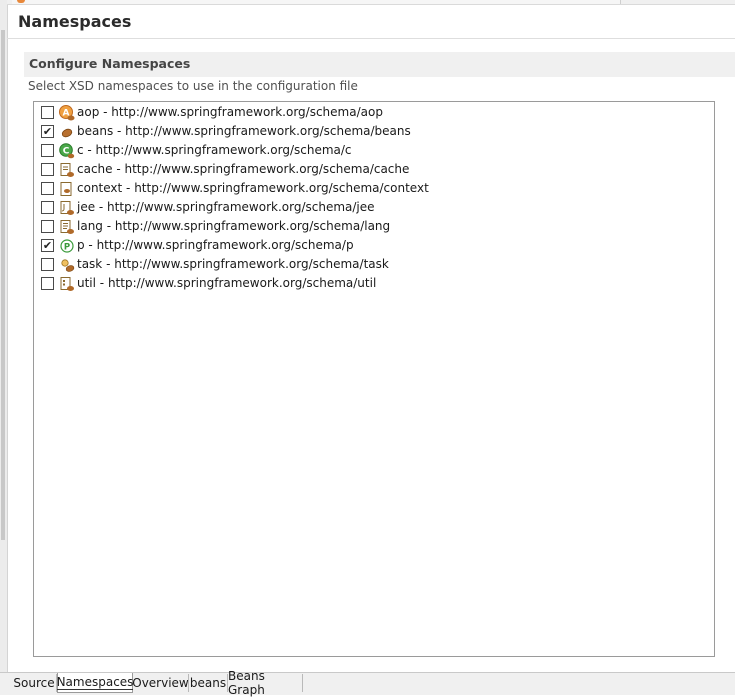  What do you see at coordinates (265, 683) in the screenshot?
I see `tab-beans-graph: Beans Graph` at bounding box center [265, 683].